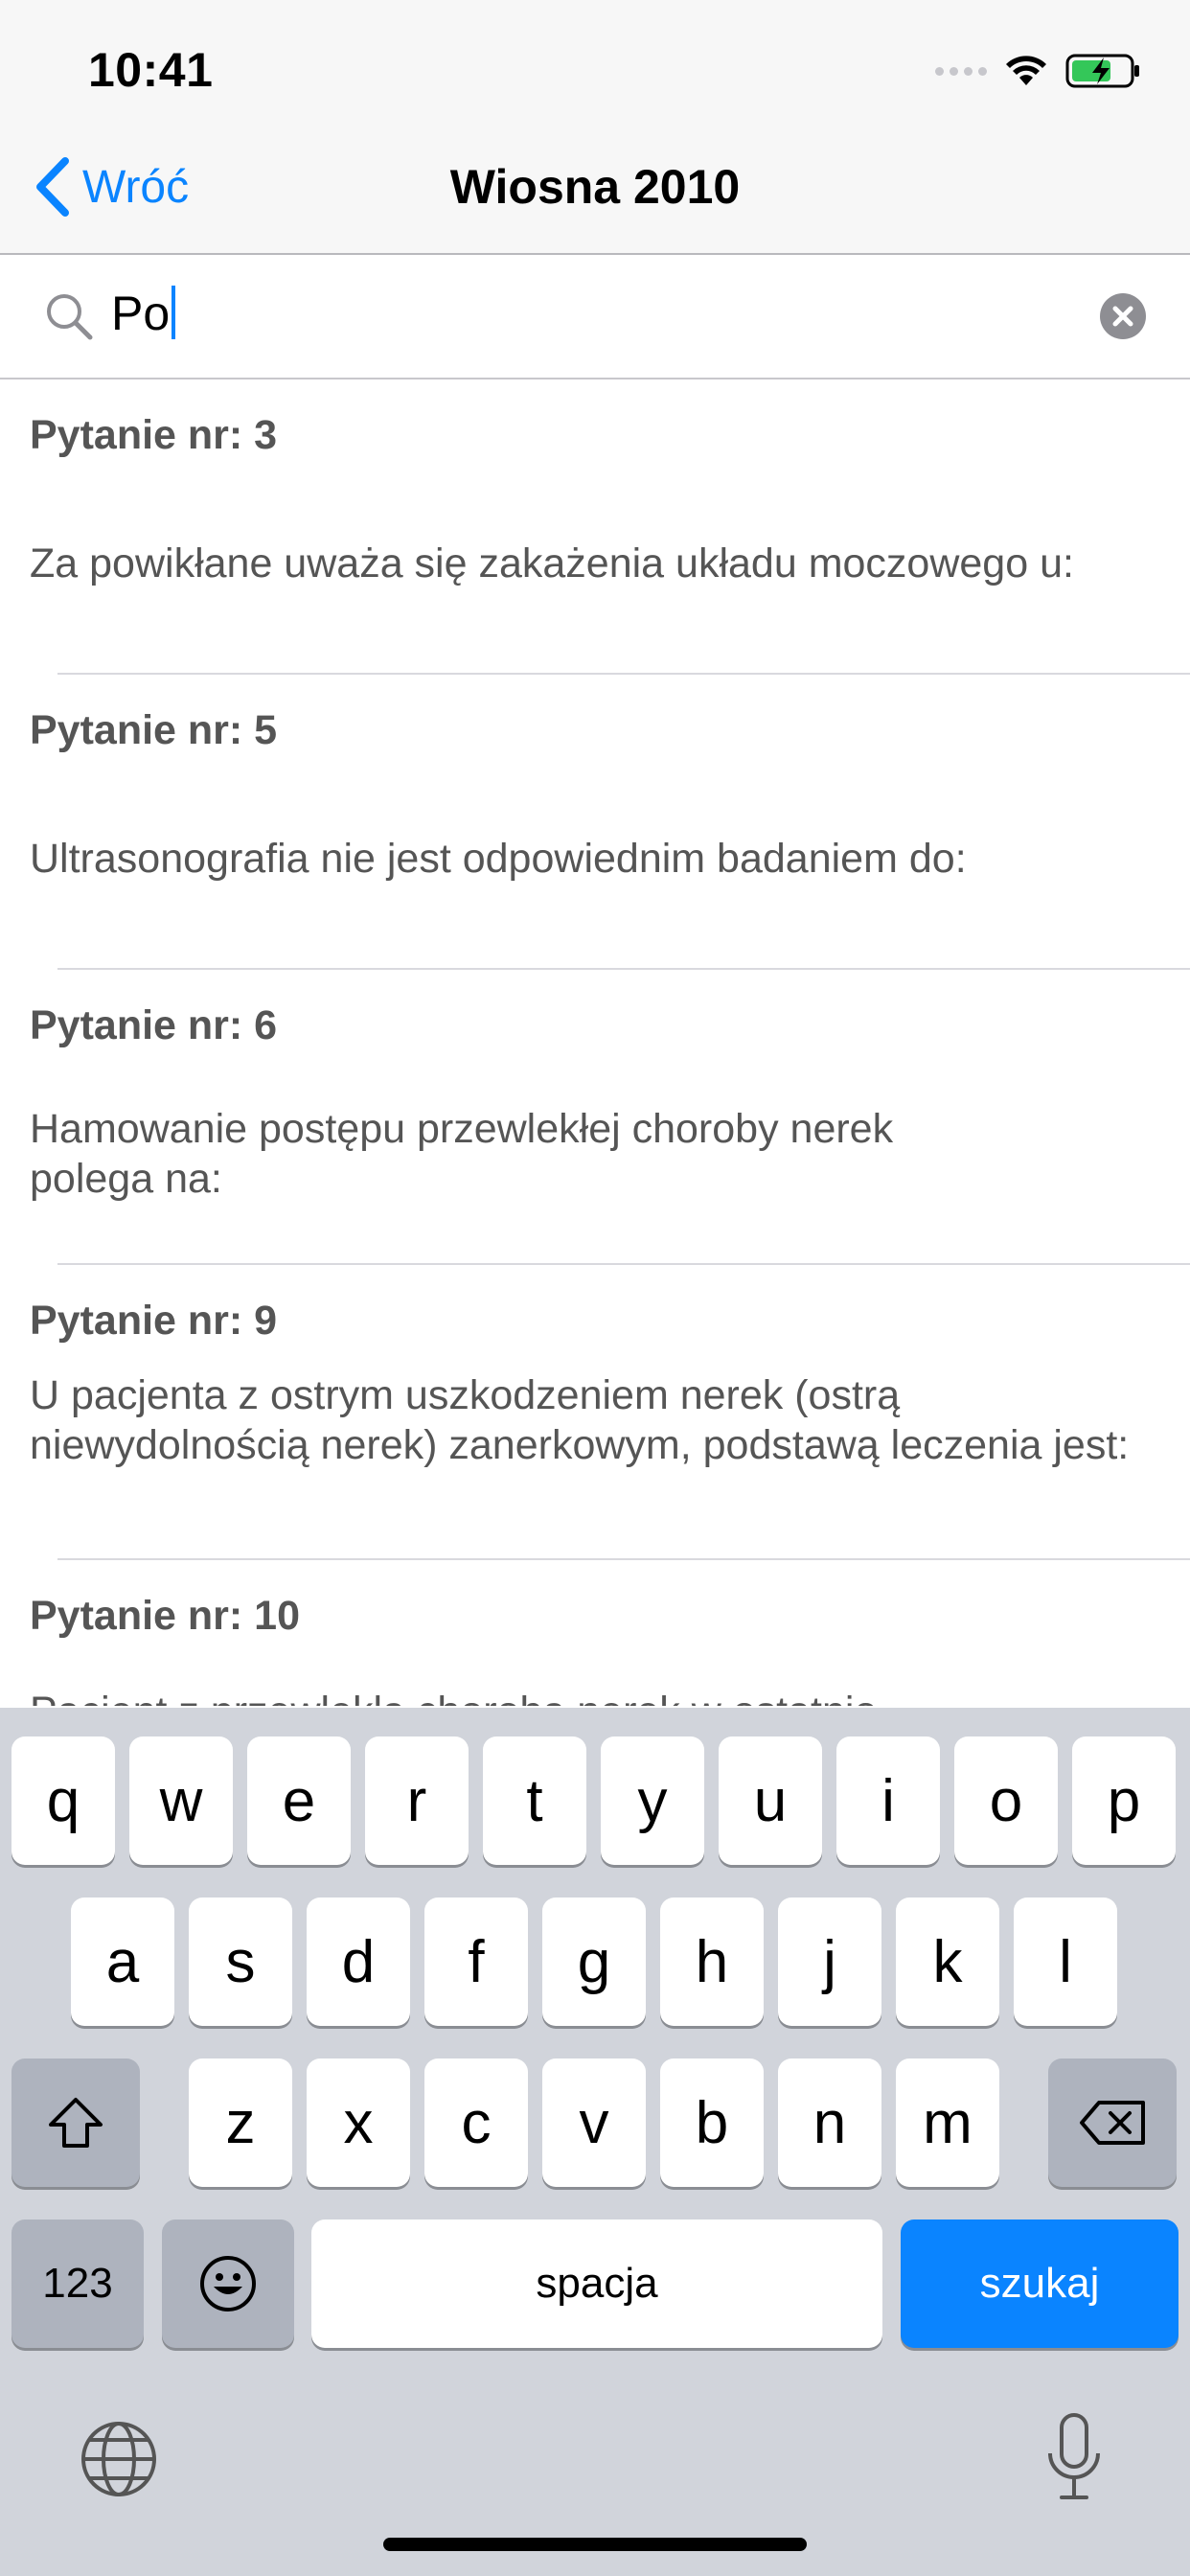 The image size is (1190, 2576). I want to click on key-w: w, so click(181, 1800).